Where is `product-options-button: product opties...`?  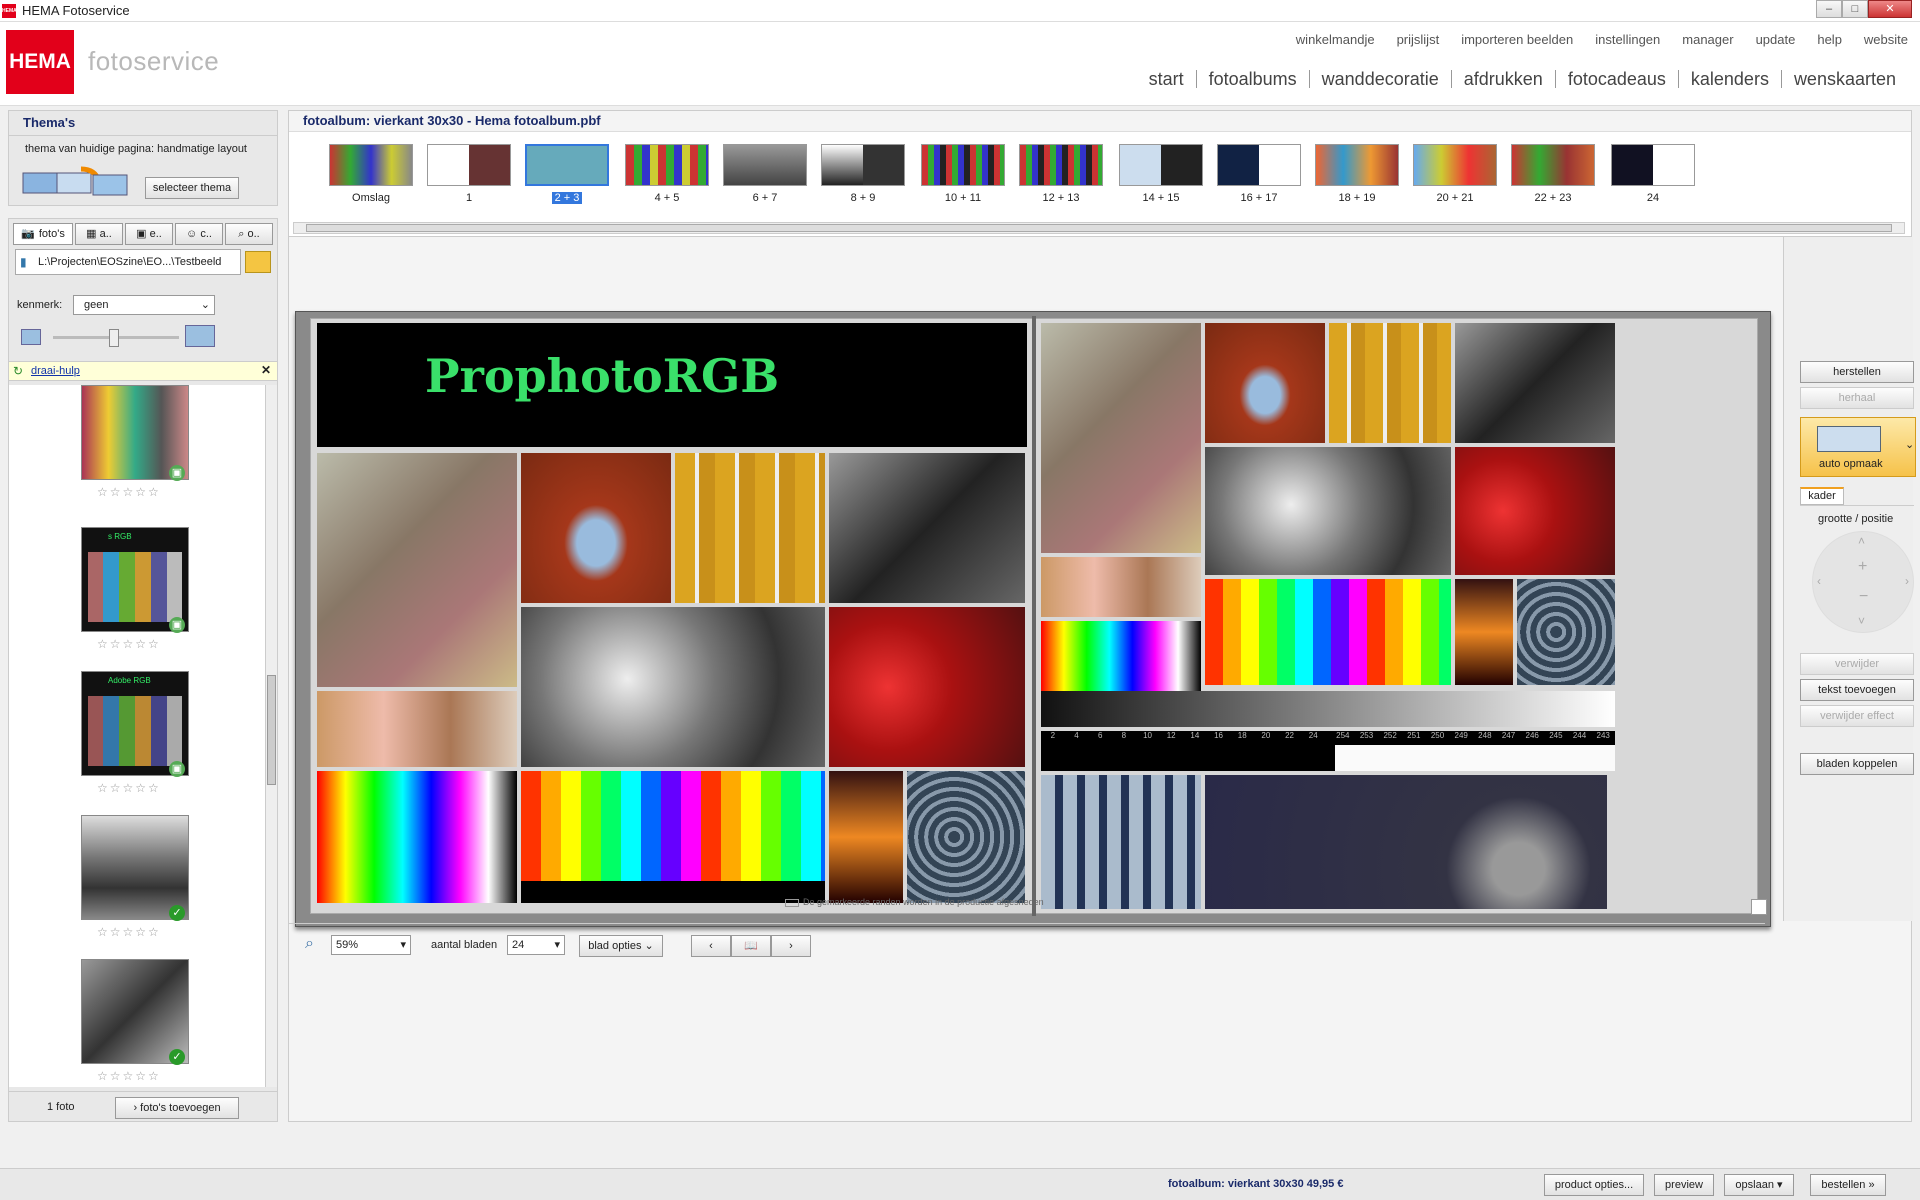
product-options-button: product opties... is located at coordinates (1594, 1185).